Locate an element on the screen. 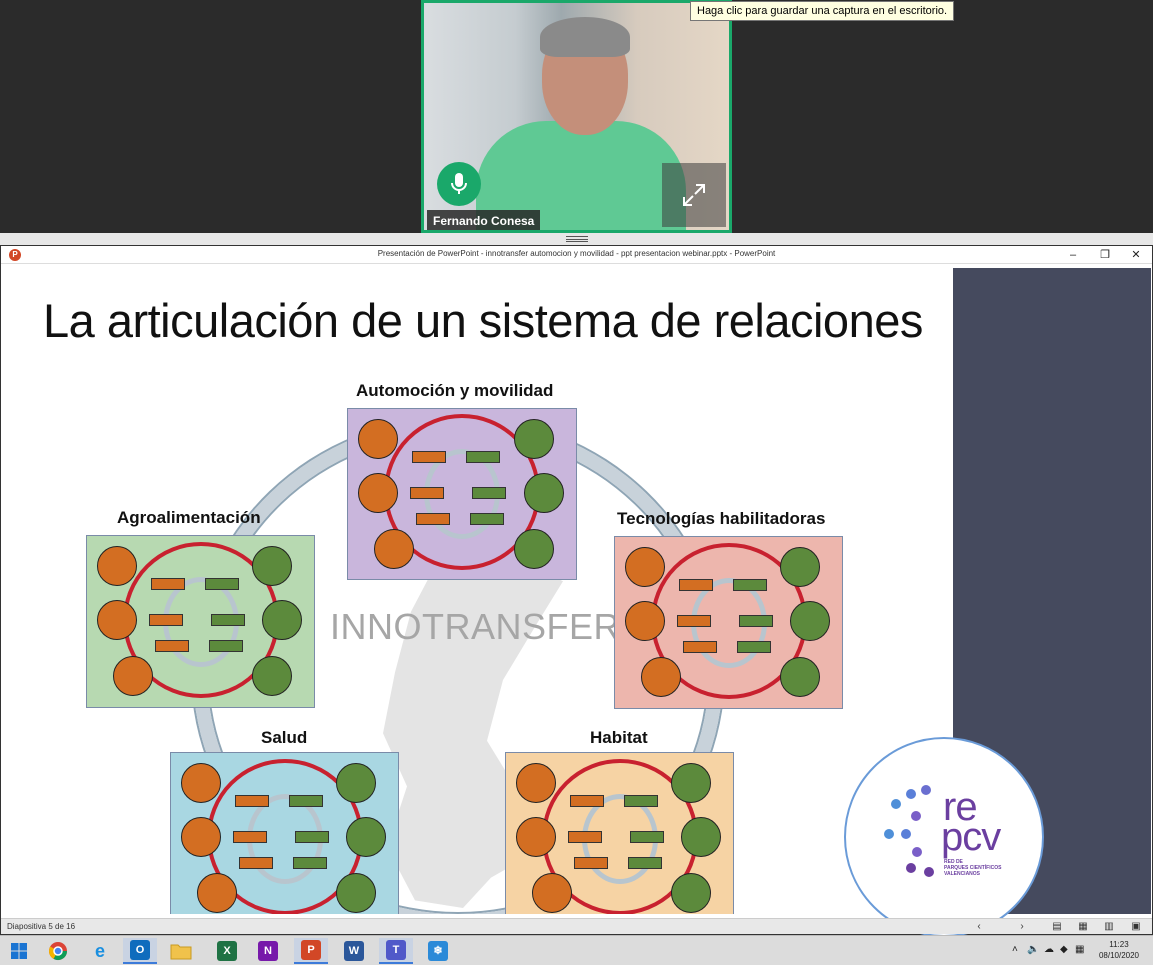 The height and width of the screenshot is (965, 1153). slide-counter: Diapositiva 5 de 16 is located at coordinates (41, 926).